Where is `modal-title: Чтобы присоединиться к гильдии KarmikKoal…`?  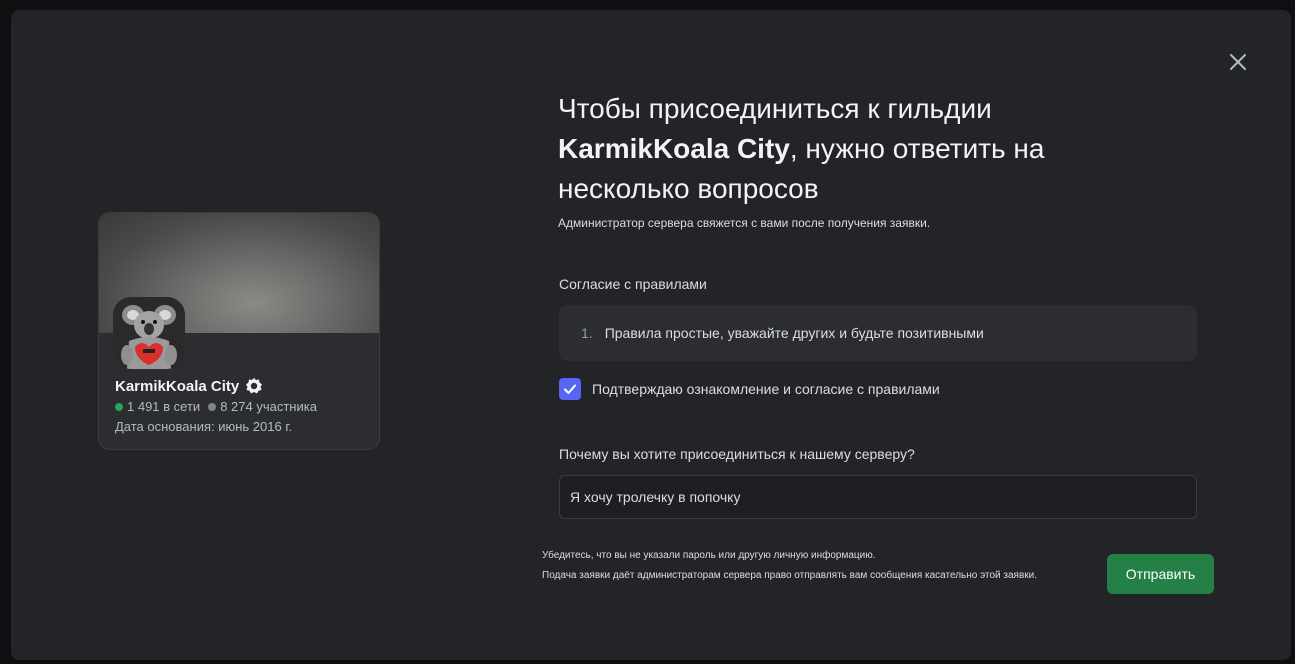
modal-title: Чтобы присоединиться к гильдии KarmikKoal… is located at coordinates (838, 149).